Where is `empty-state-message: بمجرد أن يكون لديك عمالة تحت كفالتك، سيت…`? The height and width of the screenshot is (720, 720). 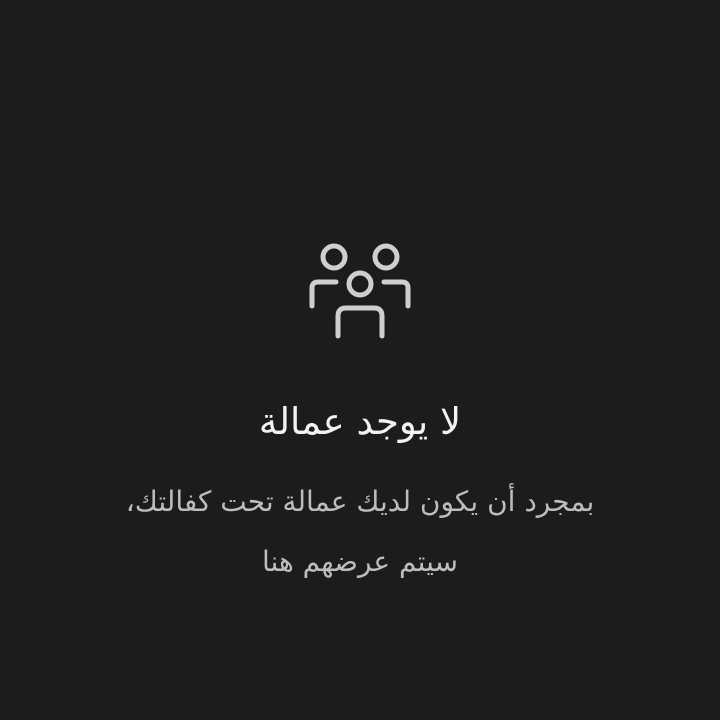 empty-state-message: بمجرد أن يكون لديك عمالة تحت كفالتك، سيت… is located at coordinates (360, 532).